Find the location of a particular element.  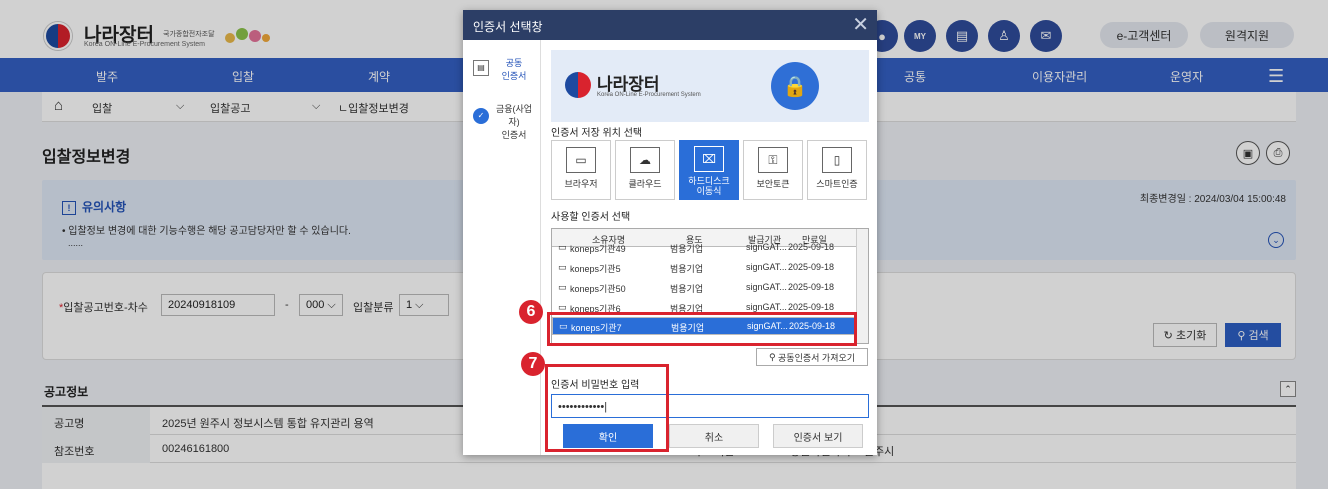

store-options: ▭ 브라우저 ☁ 클라우드 ⌧ 하드디스크 이동식 ⚿ 보안토큰 ▯ 스마트인증 is located at coordinates (710, 170).